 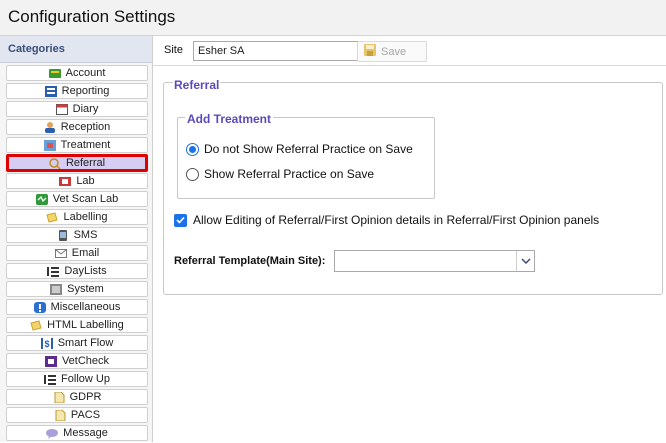 I want to click on sidebar-item-smart-flow: $ Smart Flow, so click(x=77, y=343).